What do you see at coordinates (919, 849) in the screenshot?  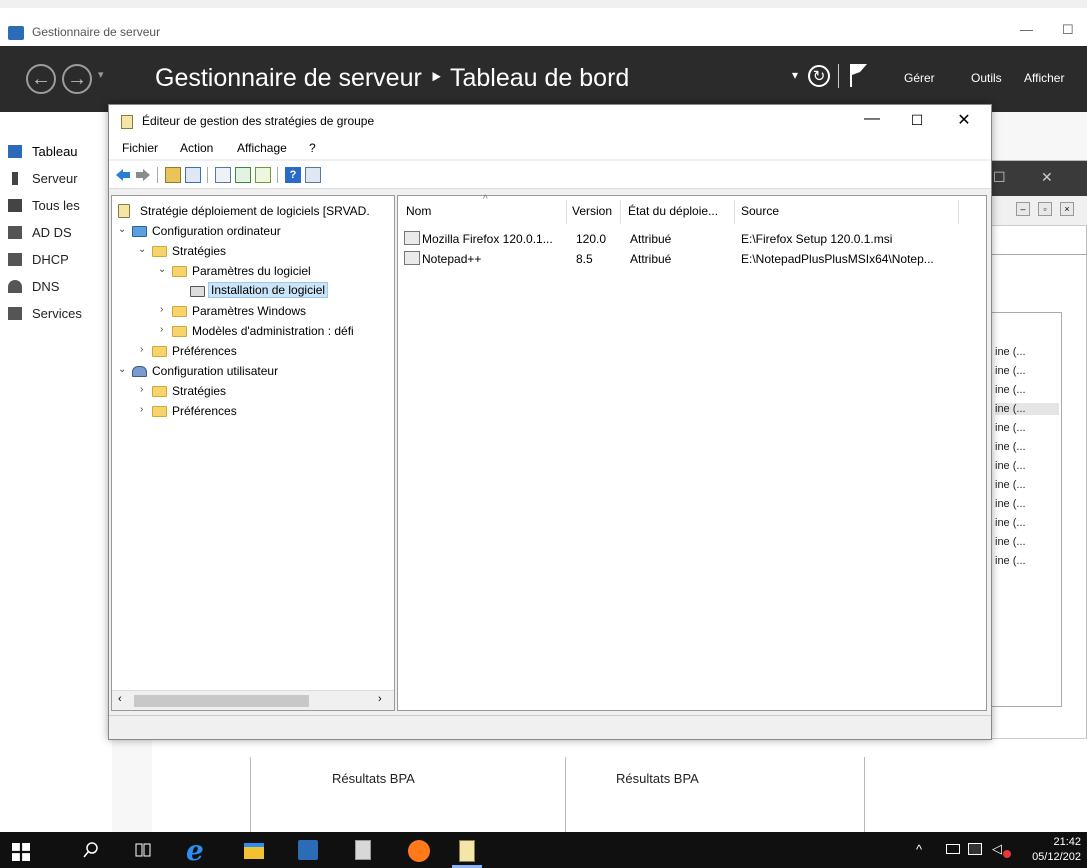 I see `show-hidden-icons-icon: ^` at bounding box center [919, 849].